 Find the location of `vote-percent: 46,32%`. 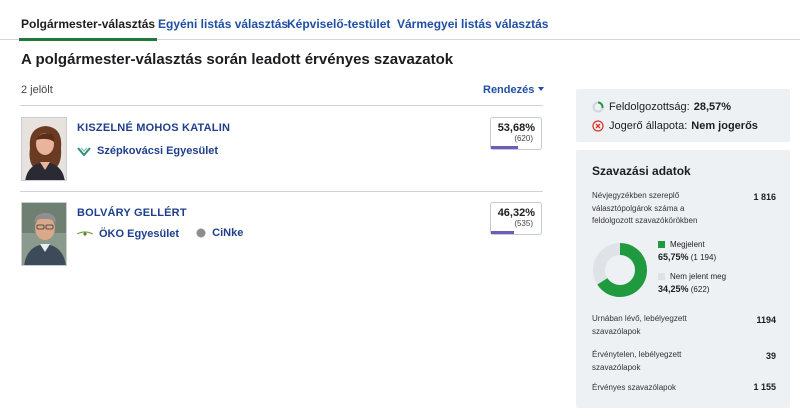

vote-percent: 46,32% is located at coordinates (516, 213).